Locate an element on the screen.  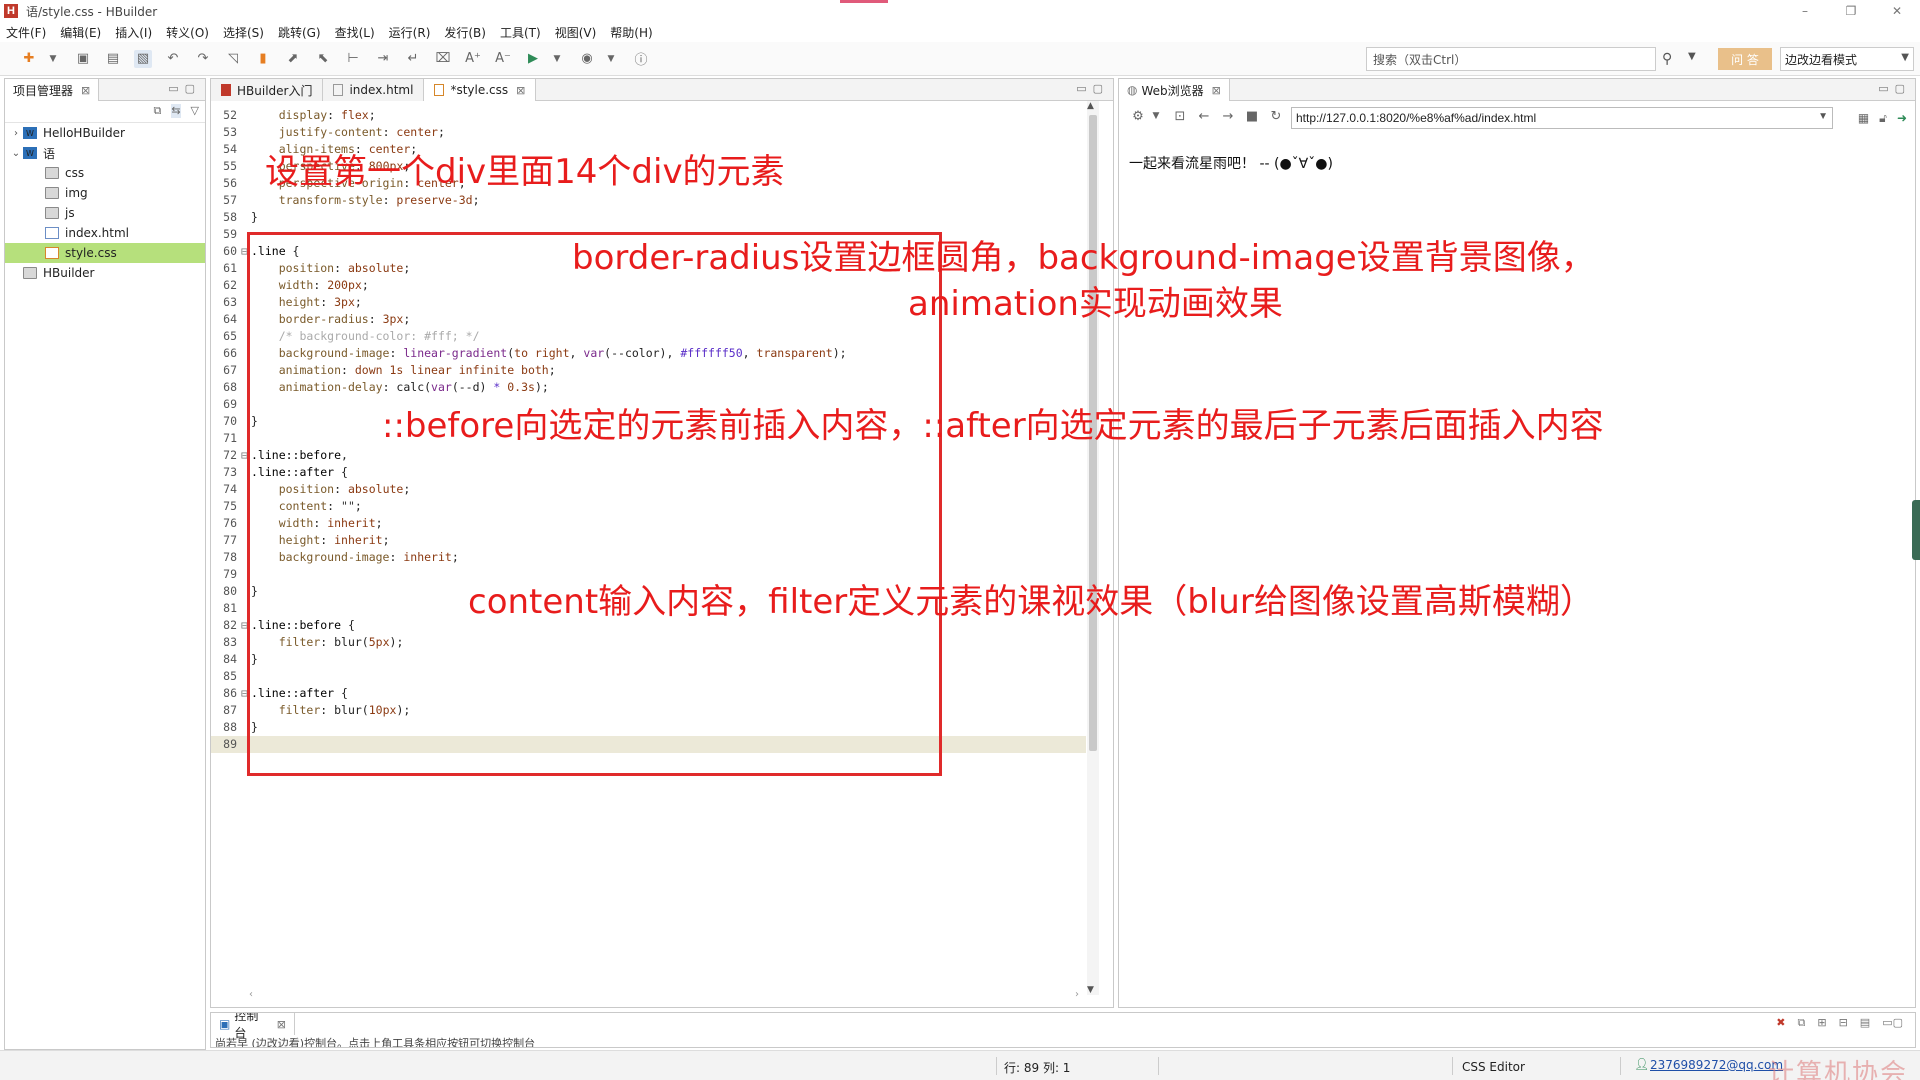
console-minmax-icon: ▭▢ is located at coordinates (1892, 1023).